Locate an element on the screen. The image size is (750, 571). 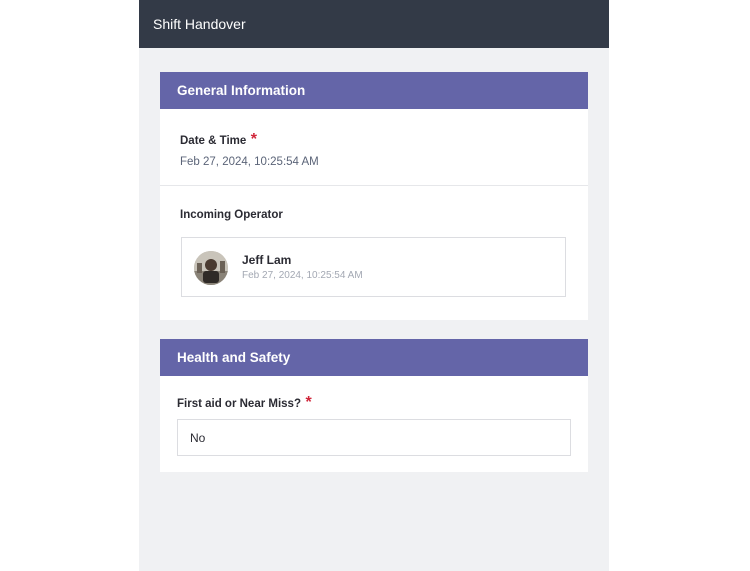
health-safety-header: Health and Safety is located at coordinates (374, 357).